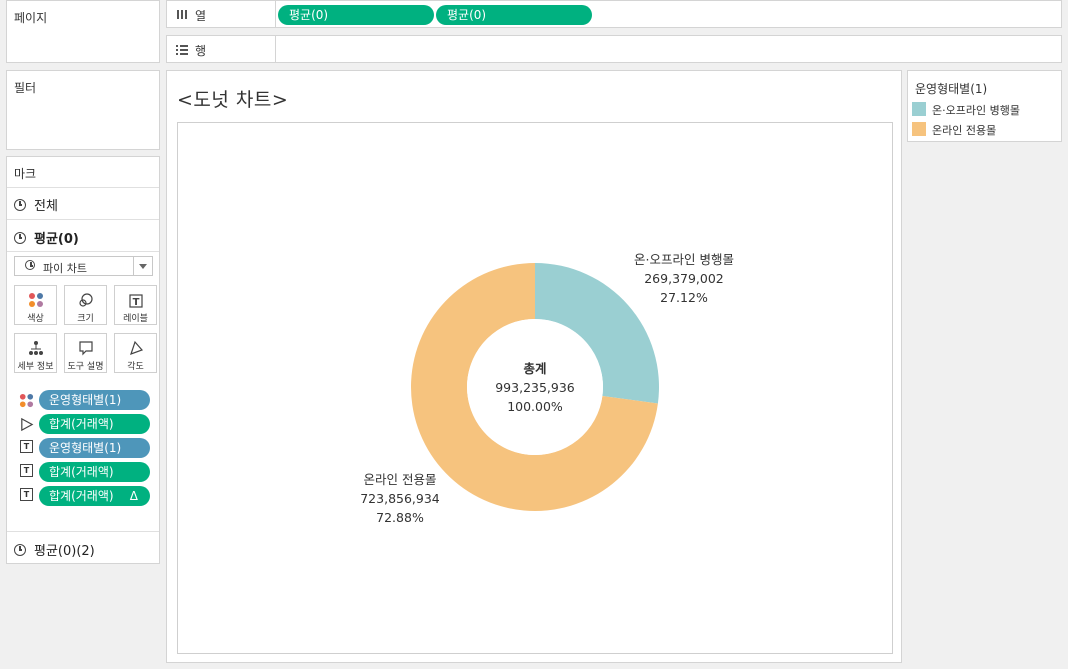  I want to click on mark-pill-row-color: 운영형태별(1), so click(88, 400).